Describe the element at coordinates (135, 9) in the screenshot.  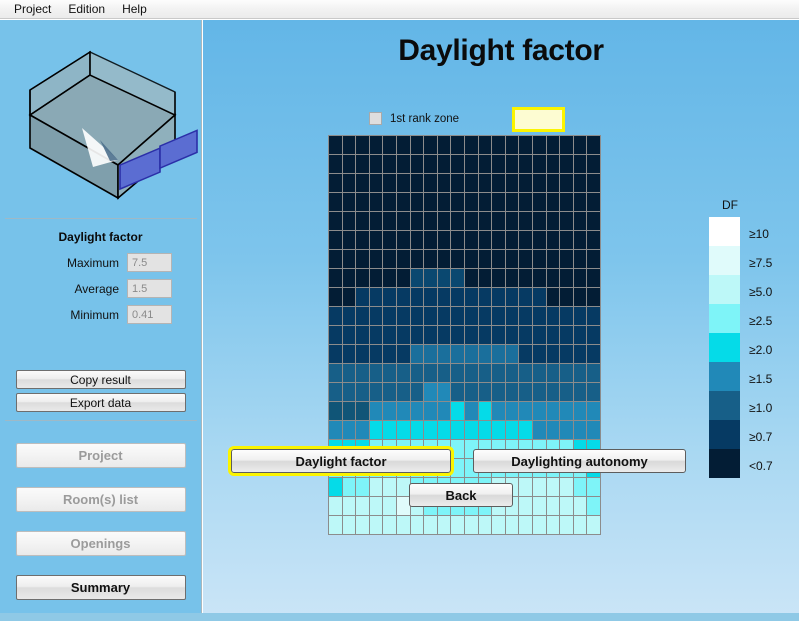
I see `menu-help: Help` at that location.